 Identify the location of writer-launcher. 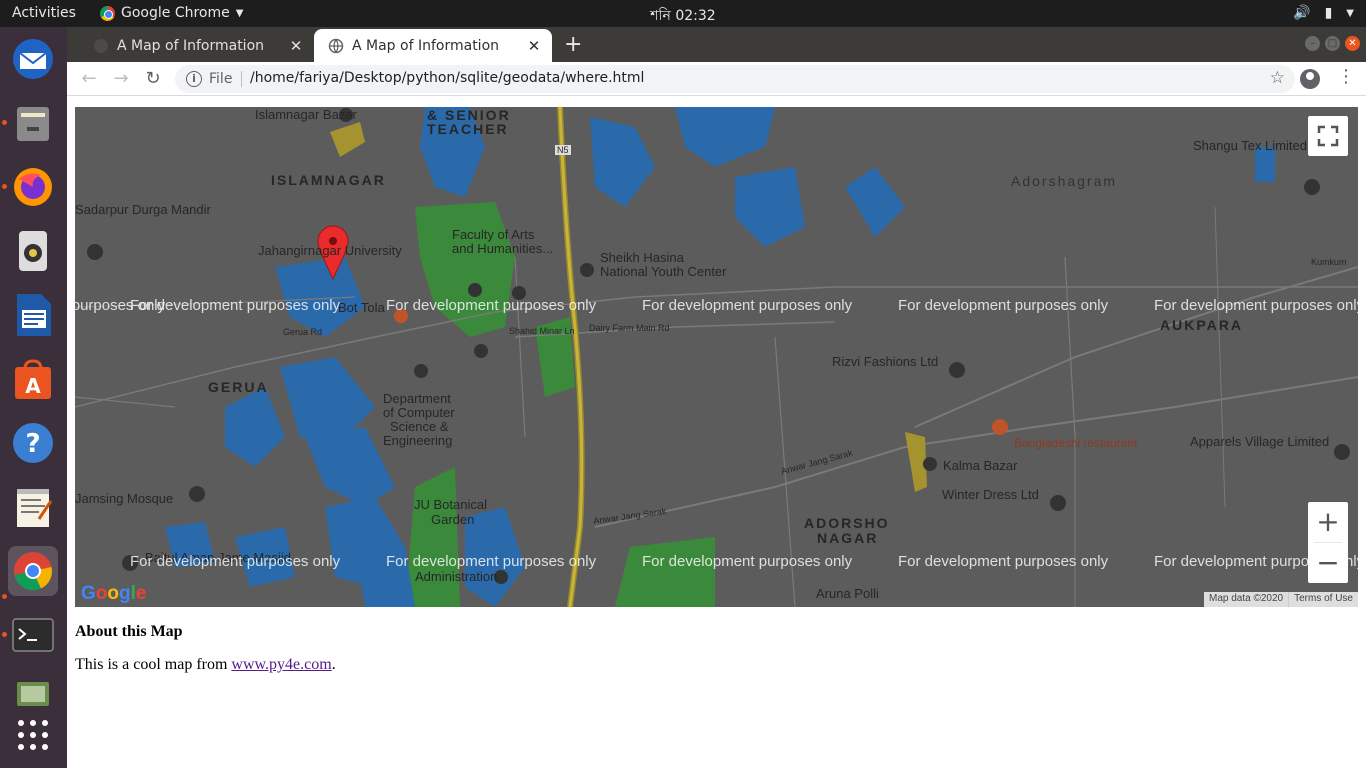
(33, 315).